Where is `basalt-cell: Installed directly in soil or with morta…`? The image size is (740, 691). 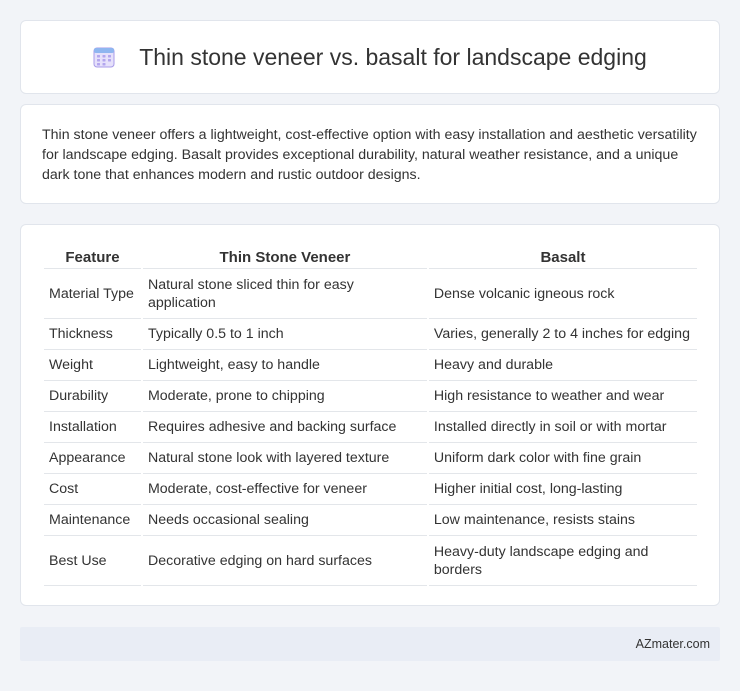
basalt-cell: Installed directly in soil or with morta… is located at coordinates (562, 427).